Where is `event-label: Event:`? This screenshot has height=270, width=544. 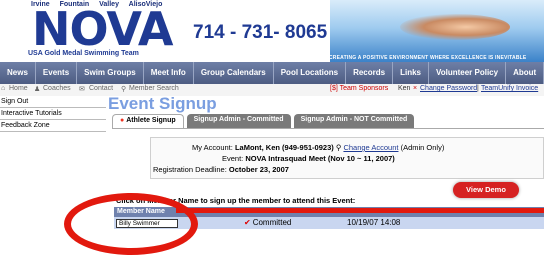
event-label: Event: is located at coordinates (233, 158).